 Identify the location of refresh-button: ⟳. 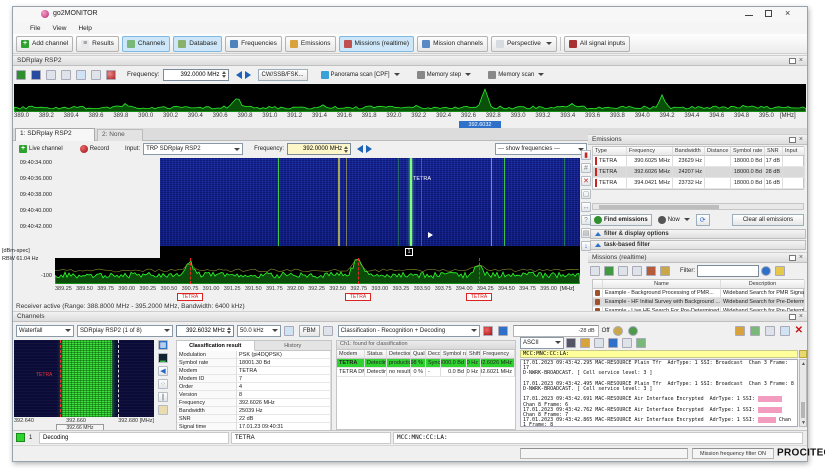
(702, 219).